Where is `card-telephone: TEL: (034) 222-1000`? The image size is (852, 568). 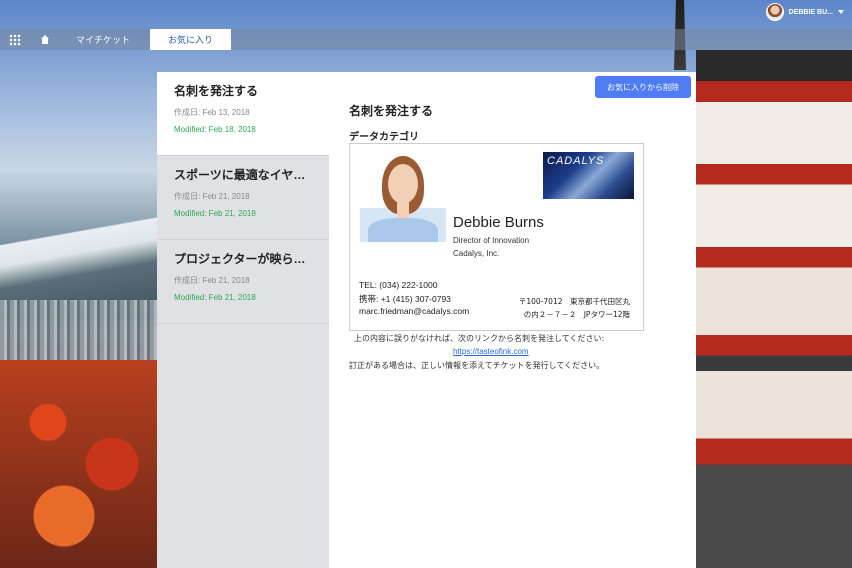
card-telephone: TEL: (034) 222-1000 is located at coordinates (398, 285).